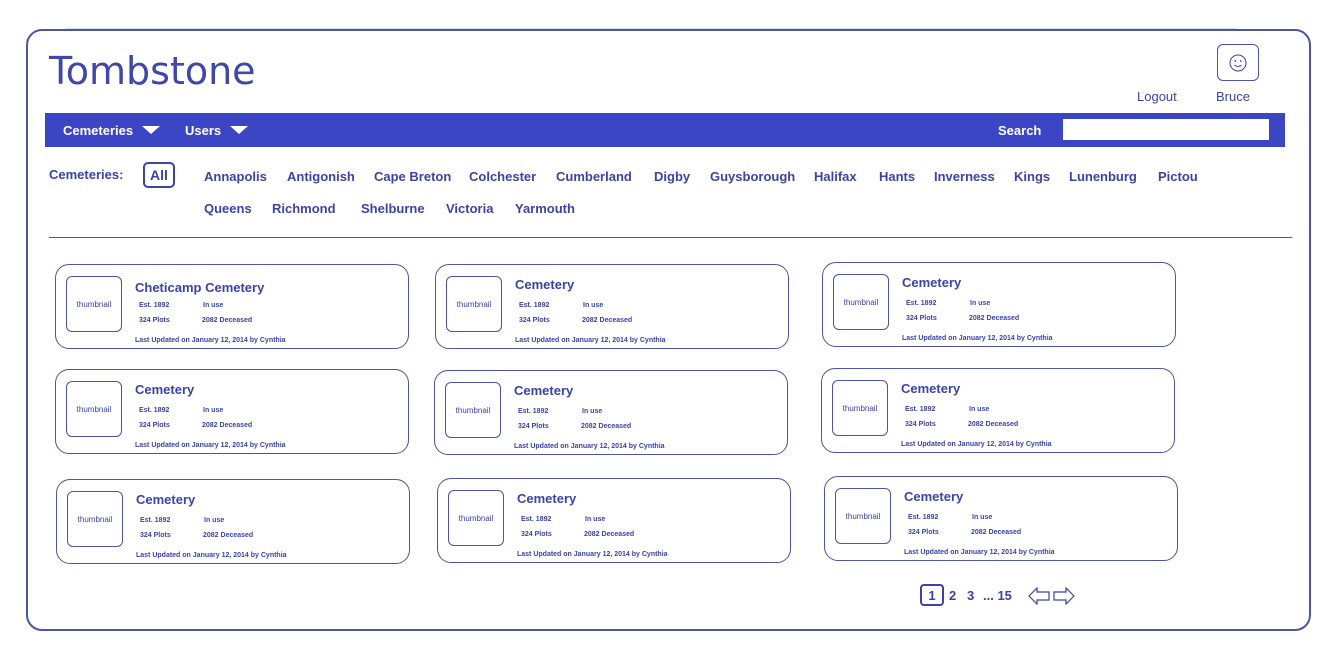  I want to click on nav-cemeteries-label: Cemeteries, so click(98, 130).